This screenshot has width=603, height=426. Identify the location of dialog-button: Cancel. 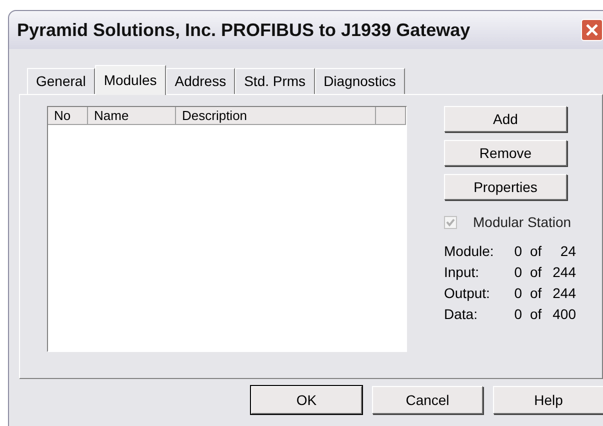
(427, 400).